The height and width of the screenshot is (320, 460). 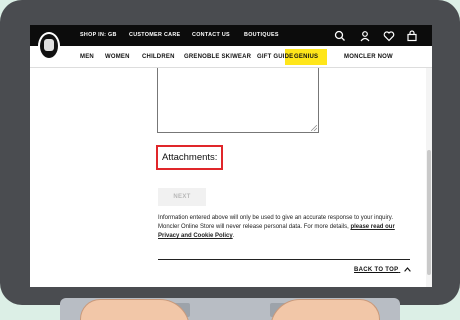 What do you see at coordinates (408, 269) in the screenshot?
I see `chevron-up-icon` at bounding box center [408, 269].